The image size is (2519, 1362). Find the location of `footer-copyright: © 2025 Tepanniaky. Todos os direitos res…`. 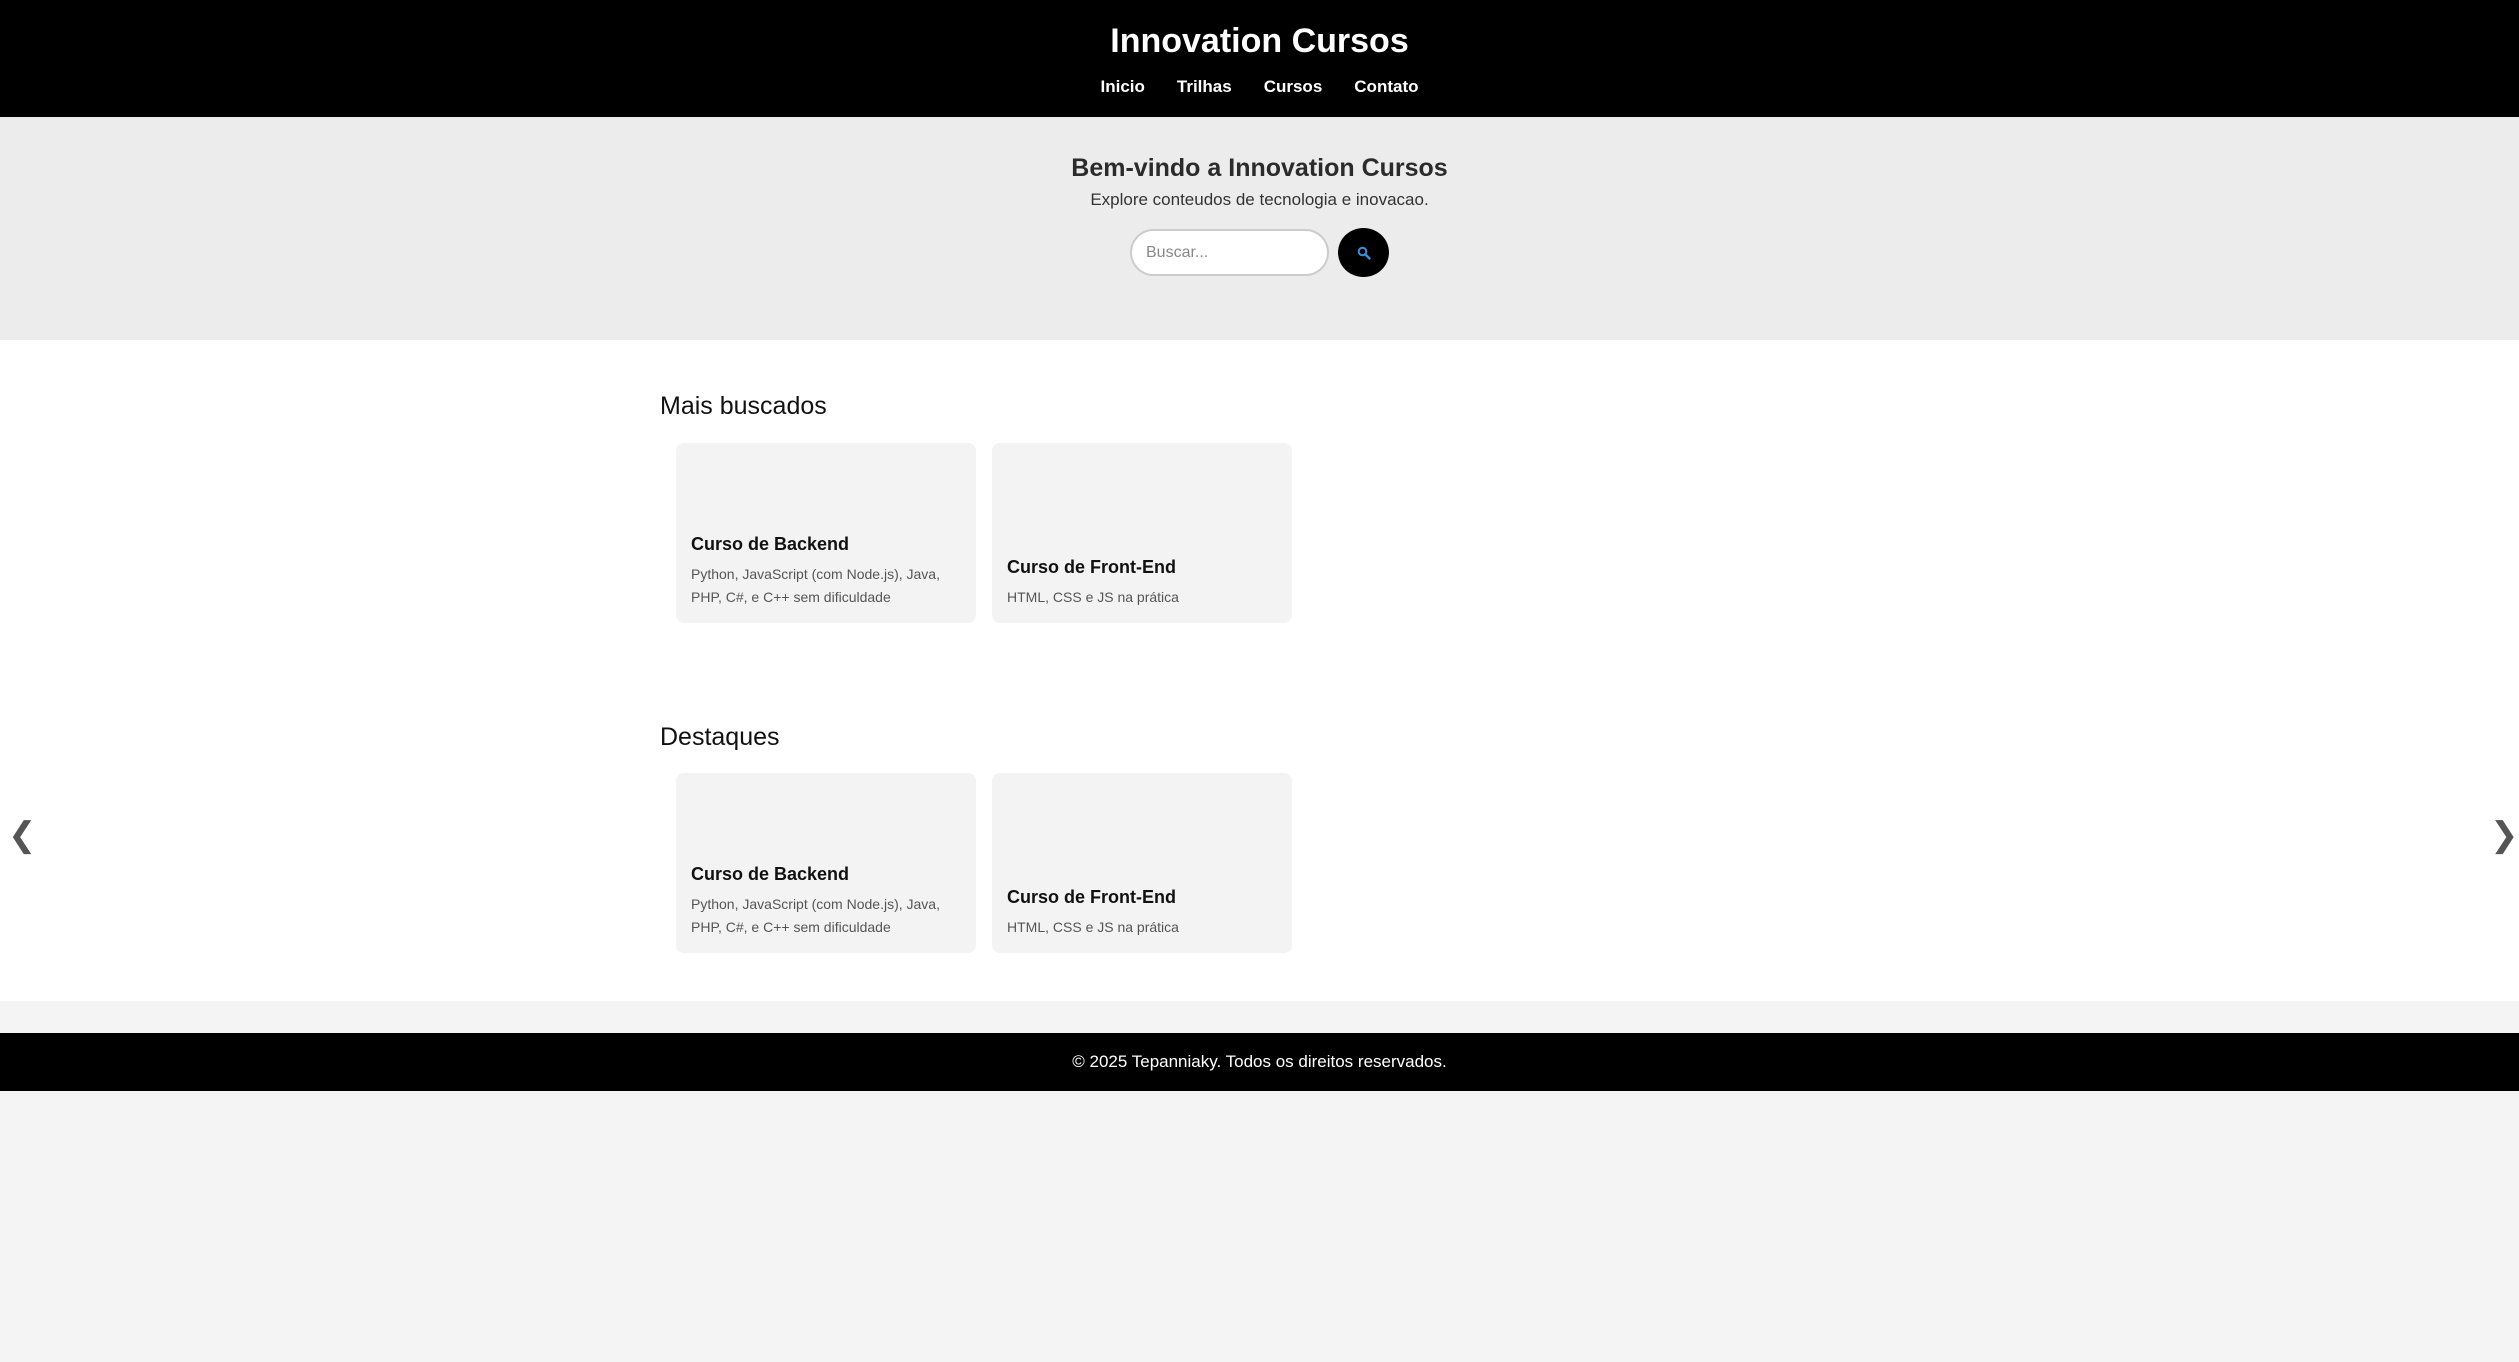

footer-copyright: © 2025 Tepanniaky. Todos os direitos res… is located at coordinates (1259, 1061).